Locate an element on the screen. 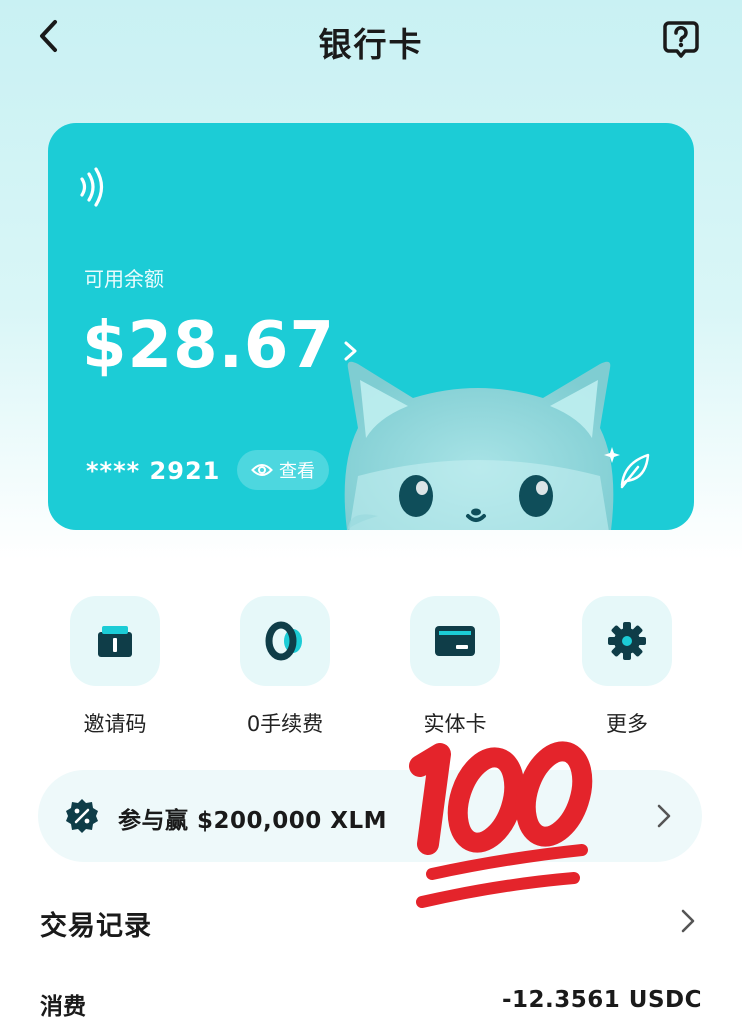  transaction-row: 消费 -12.3561 USDC is located at coordinates (370, 1004).